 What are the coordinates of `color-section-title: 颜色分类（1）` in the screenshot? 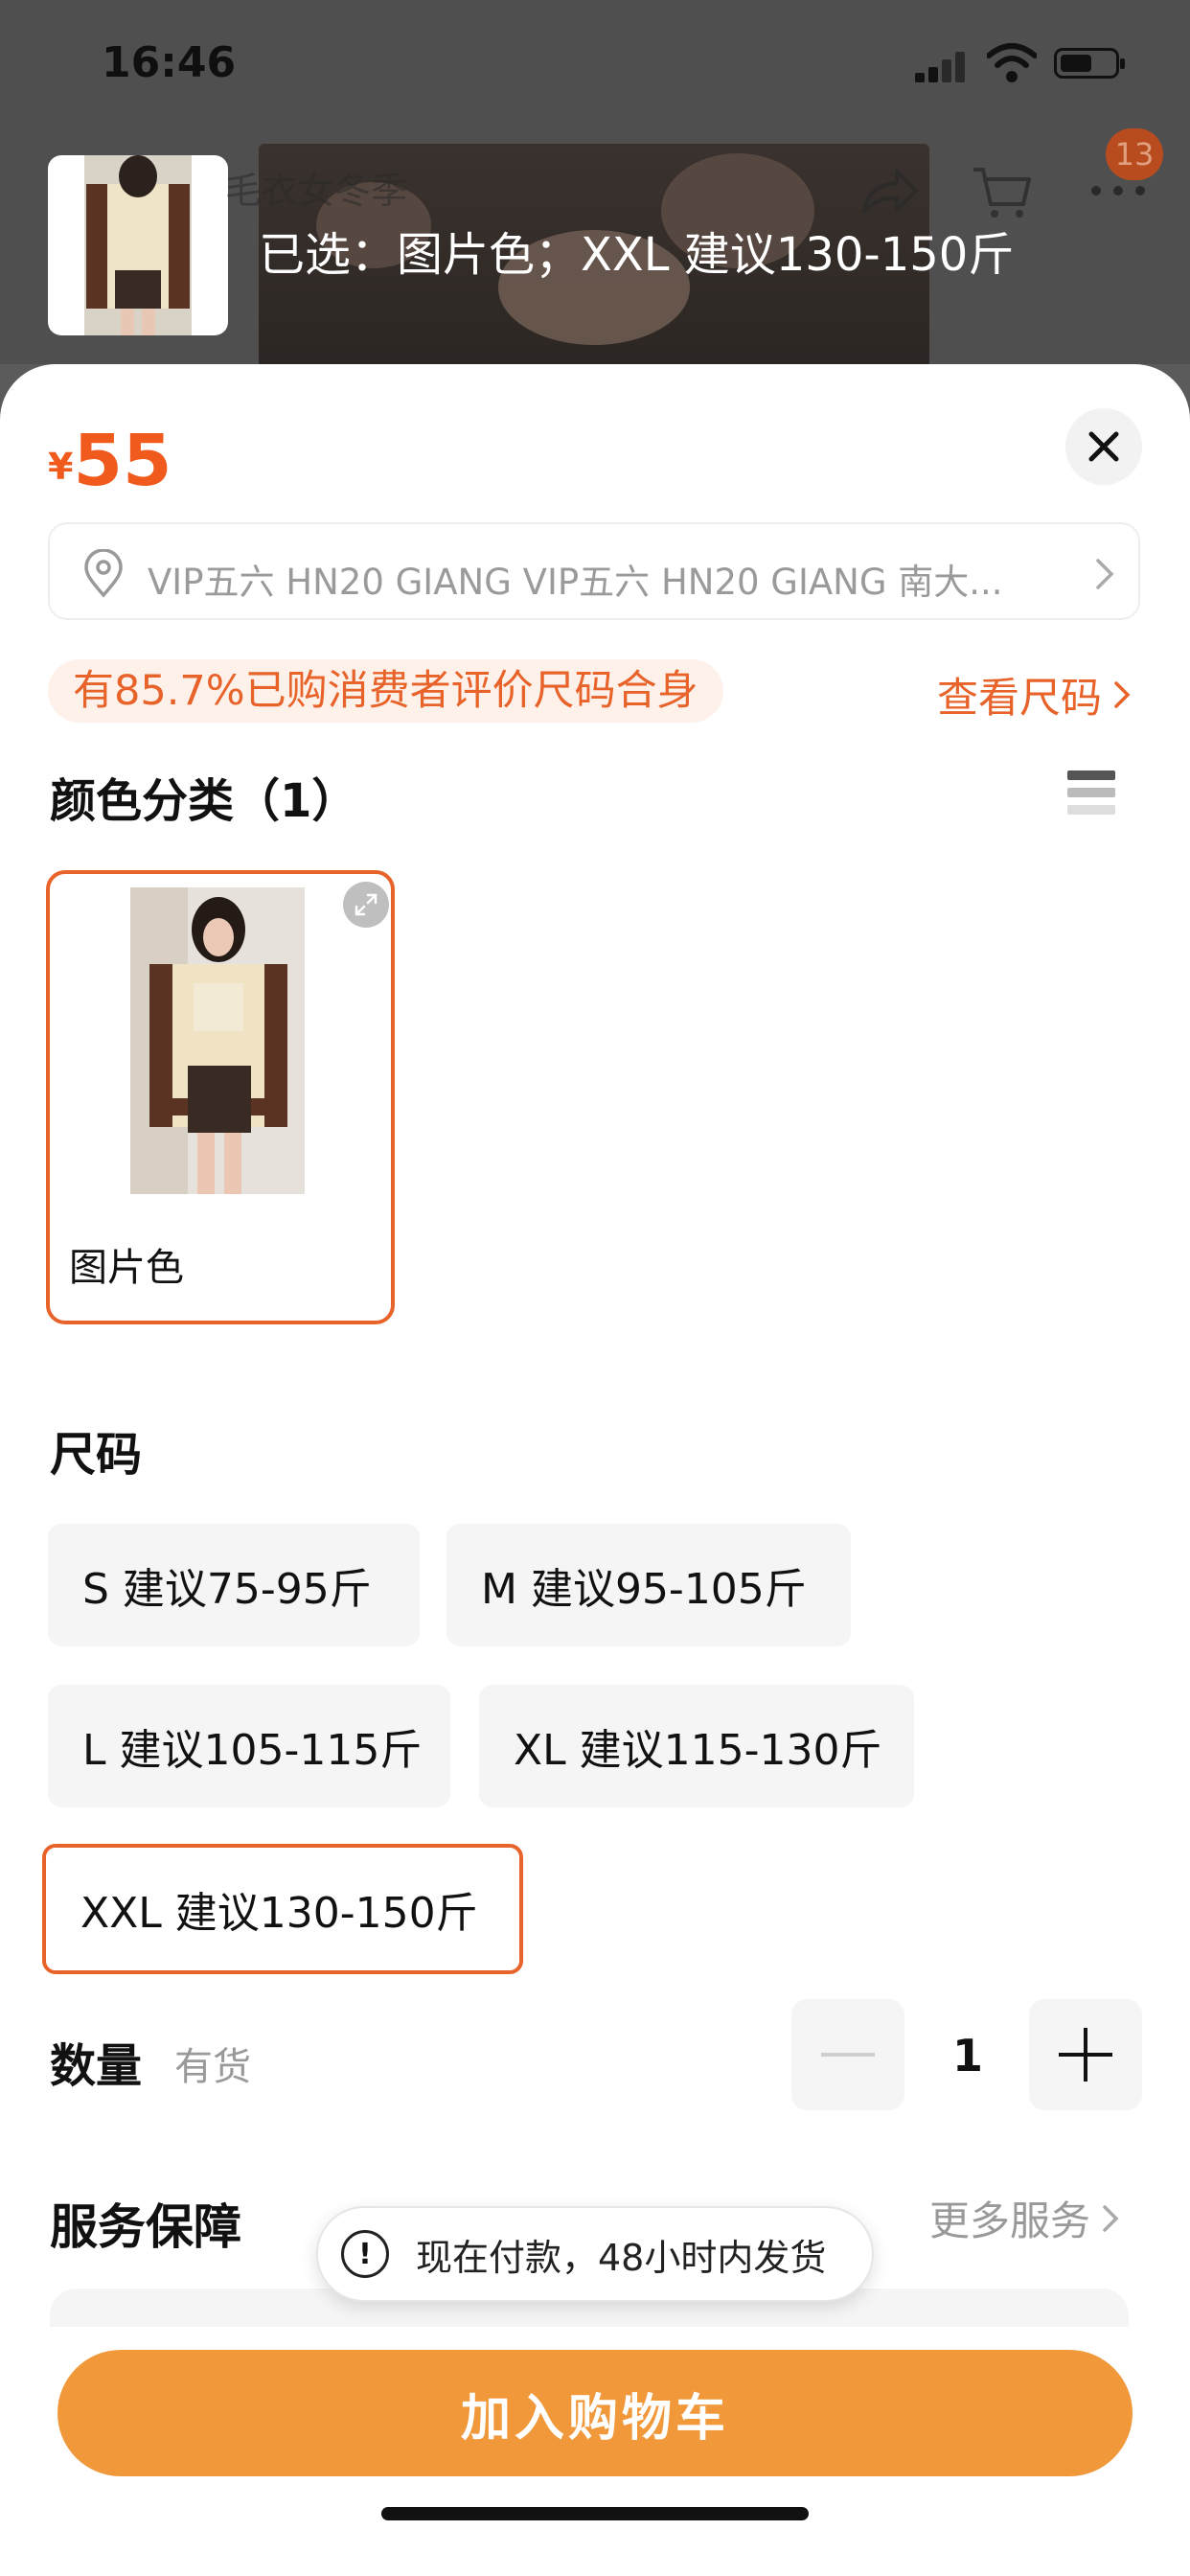 It's located at (204, 801).